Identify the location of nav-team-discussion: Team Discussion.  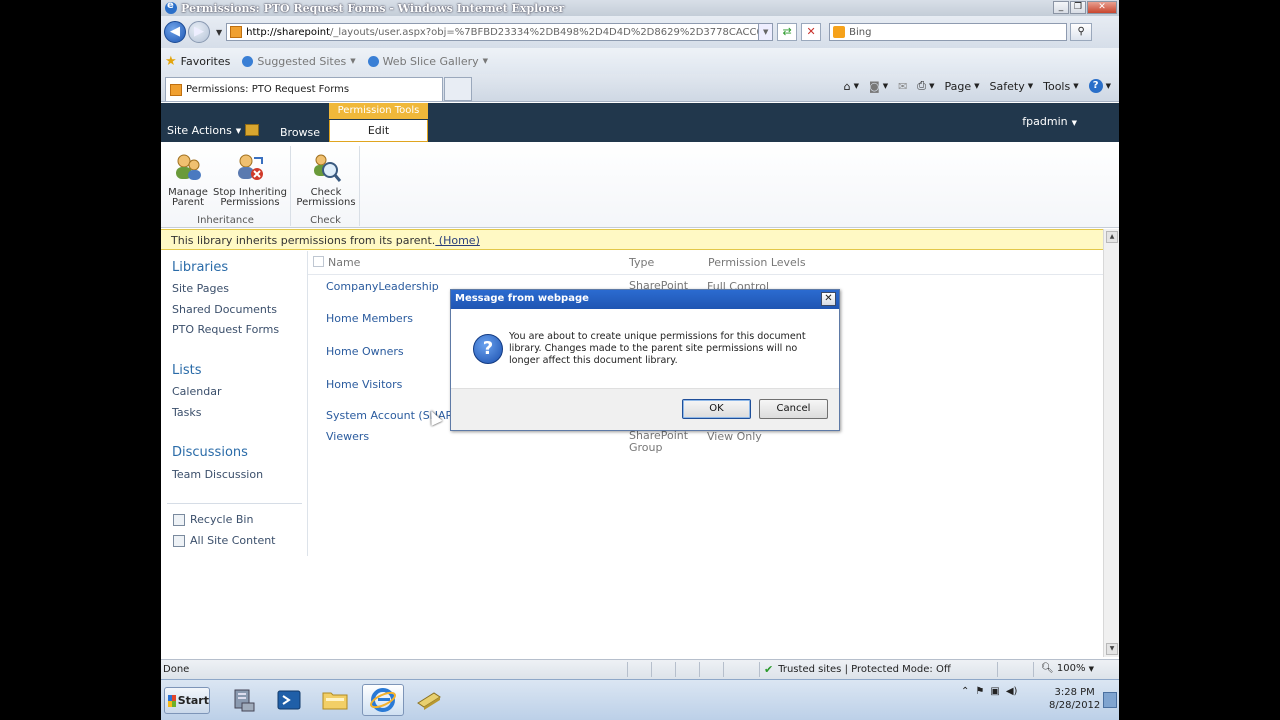
(217, 474).